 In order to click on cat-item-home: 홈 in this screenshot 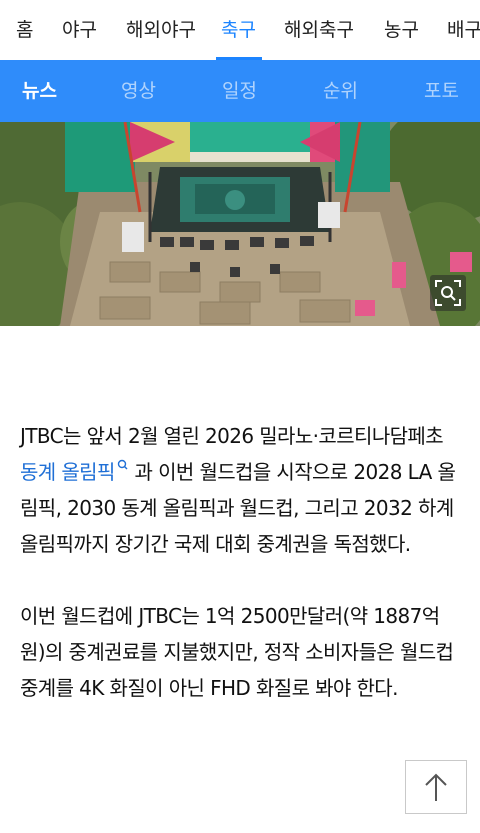, I will do `click(24, 30)`.